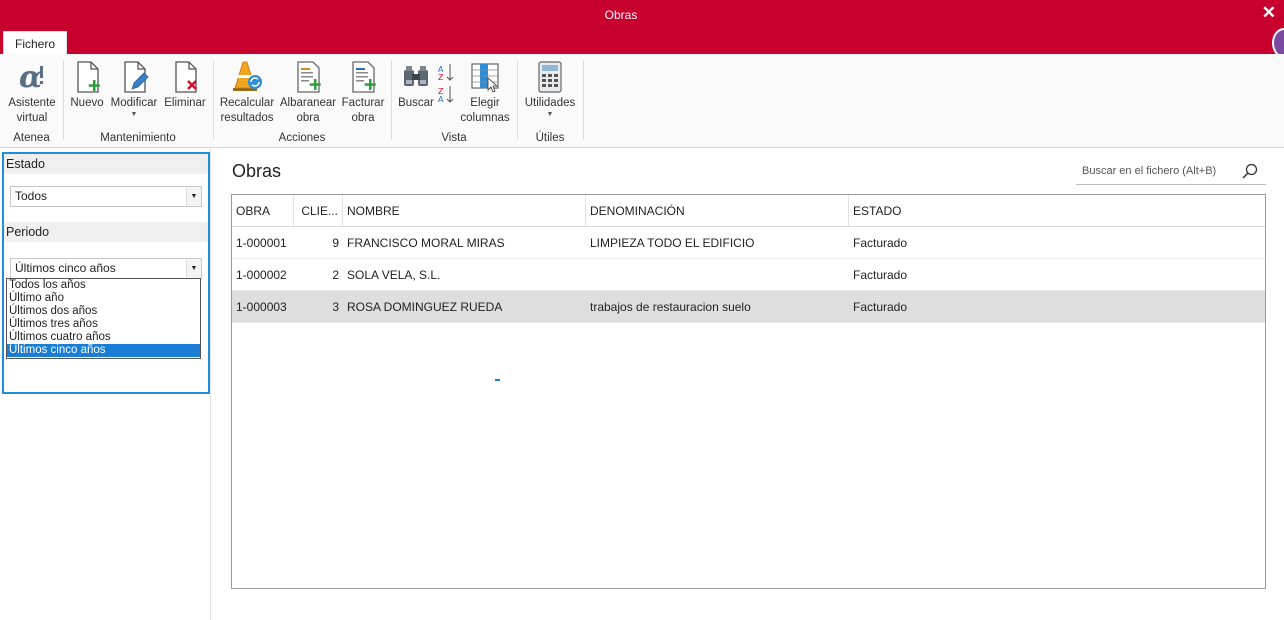 This screenshot has width=1284, height=620. I want to click on albaranear-obra-button: Albaranear obra, so click(308, 92).